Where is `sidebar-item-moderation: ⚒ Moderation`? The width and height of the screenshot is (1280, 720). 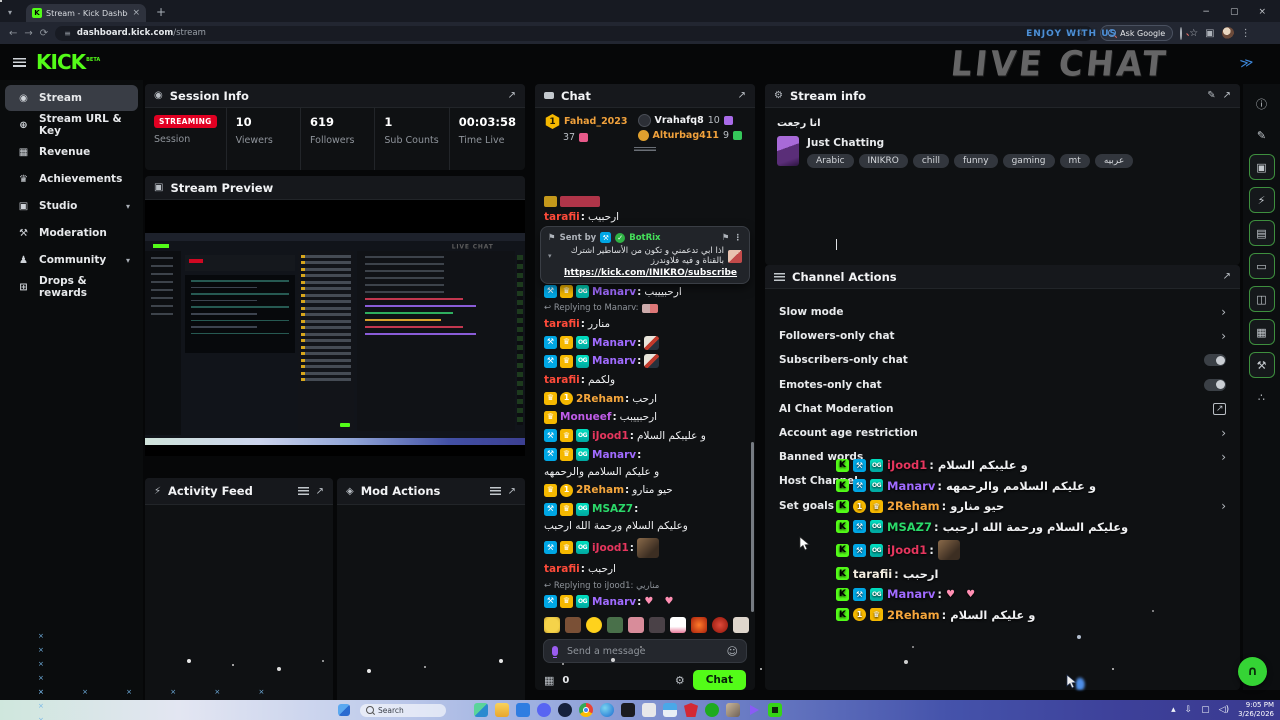 sidebar-item-moderation: ⚒ Moderation is located at coordinates (71, 233).